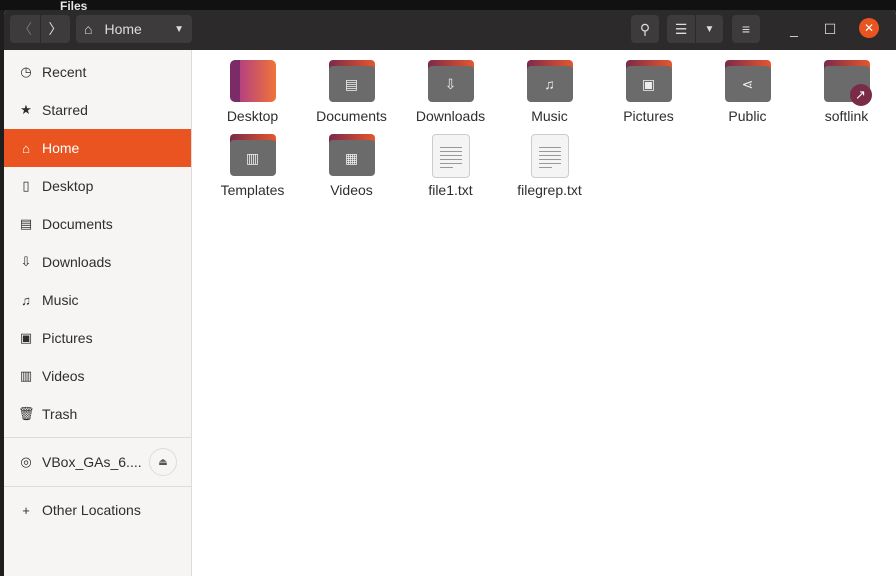 The image size is (896, 576). What do you see at coordinates (351, 116) in the screenshot?
I see `file-name: Documents` at bounding box center [351, 116].